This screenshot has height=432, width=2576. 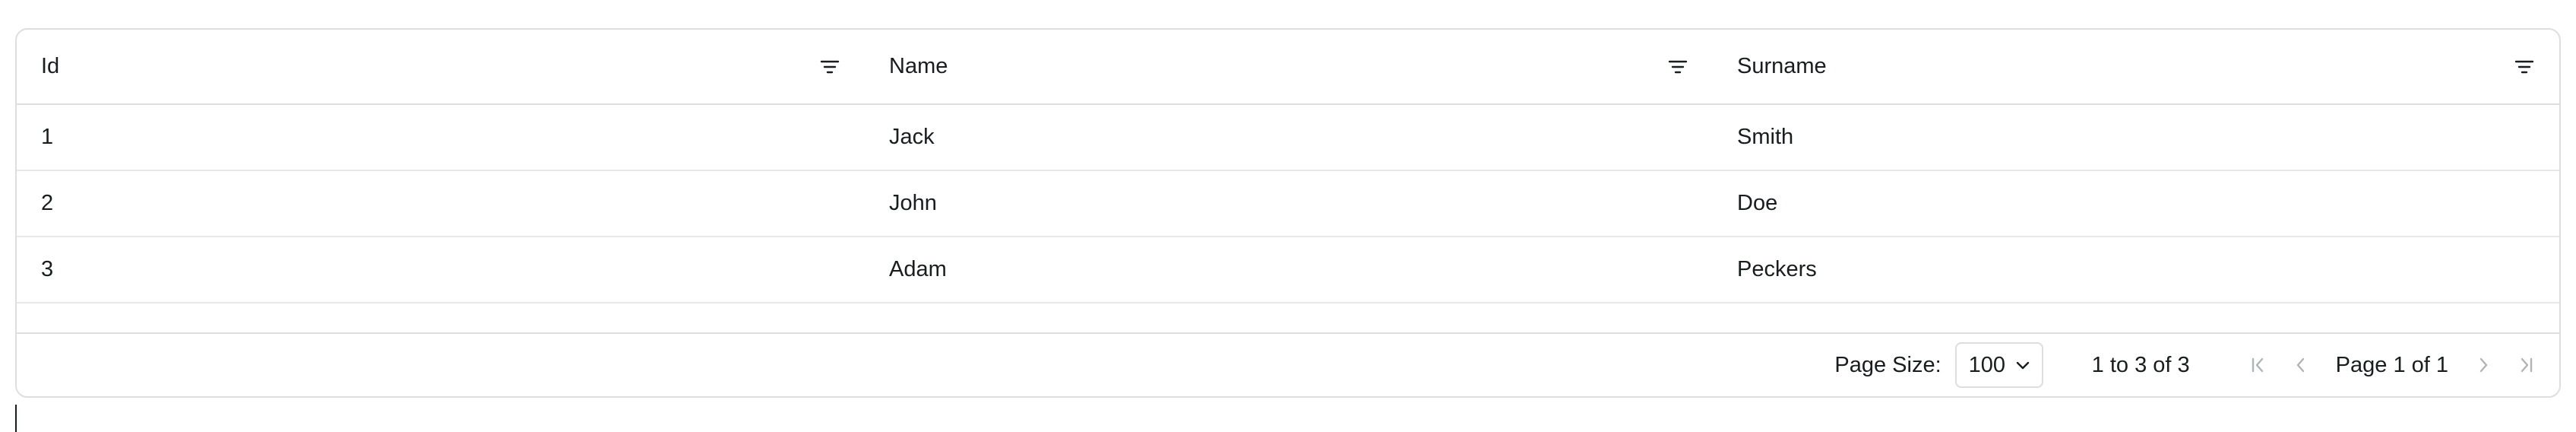 I want to click on page-size-select: 100, so click(x=1999, y=365).